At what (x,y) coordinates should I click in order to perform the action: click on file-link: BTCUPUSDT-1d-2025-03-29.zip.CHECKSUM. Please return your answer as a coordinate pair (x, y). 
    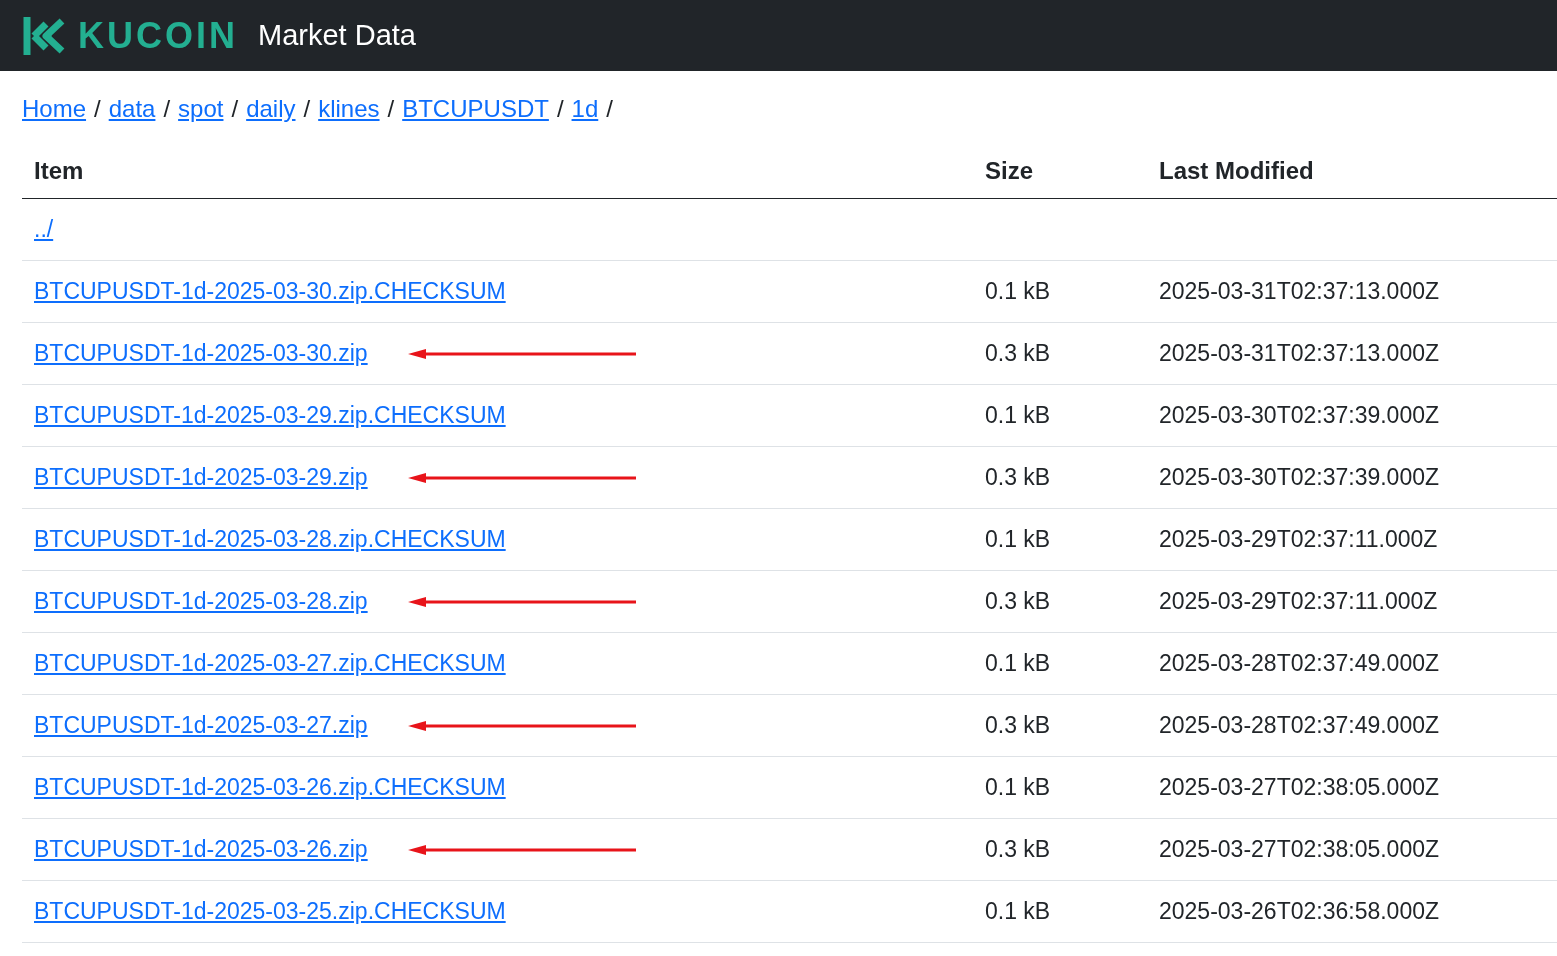
    Looking at the image, I should click on (270, 415).